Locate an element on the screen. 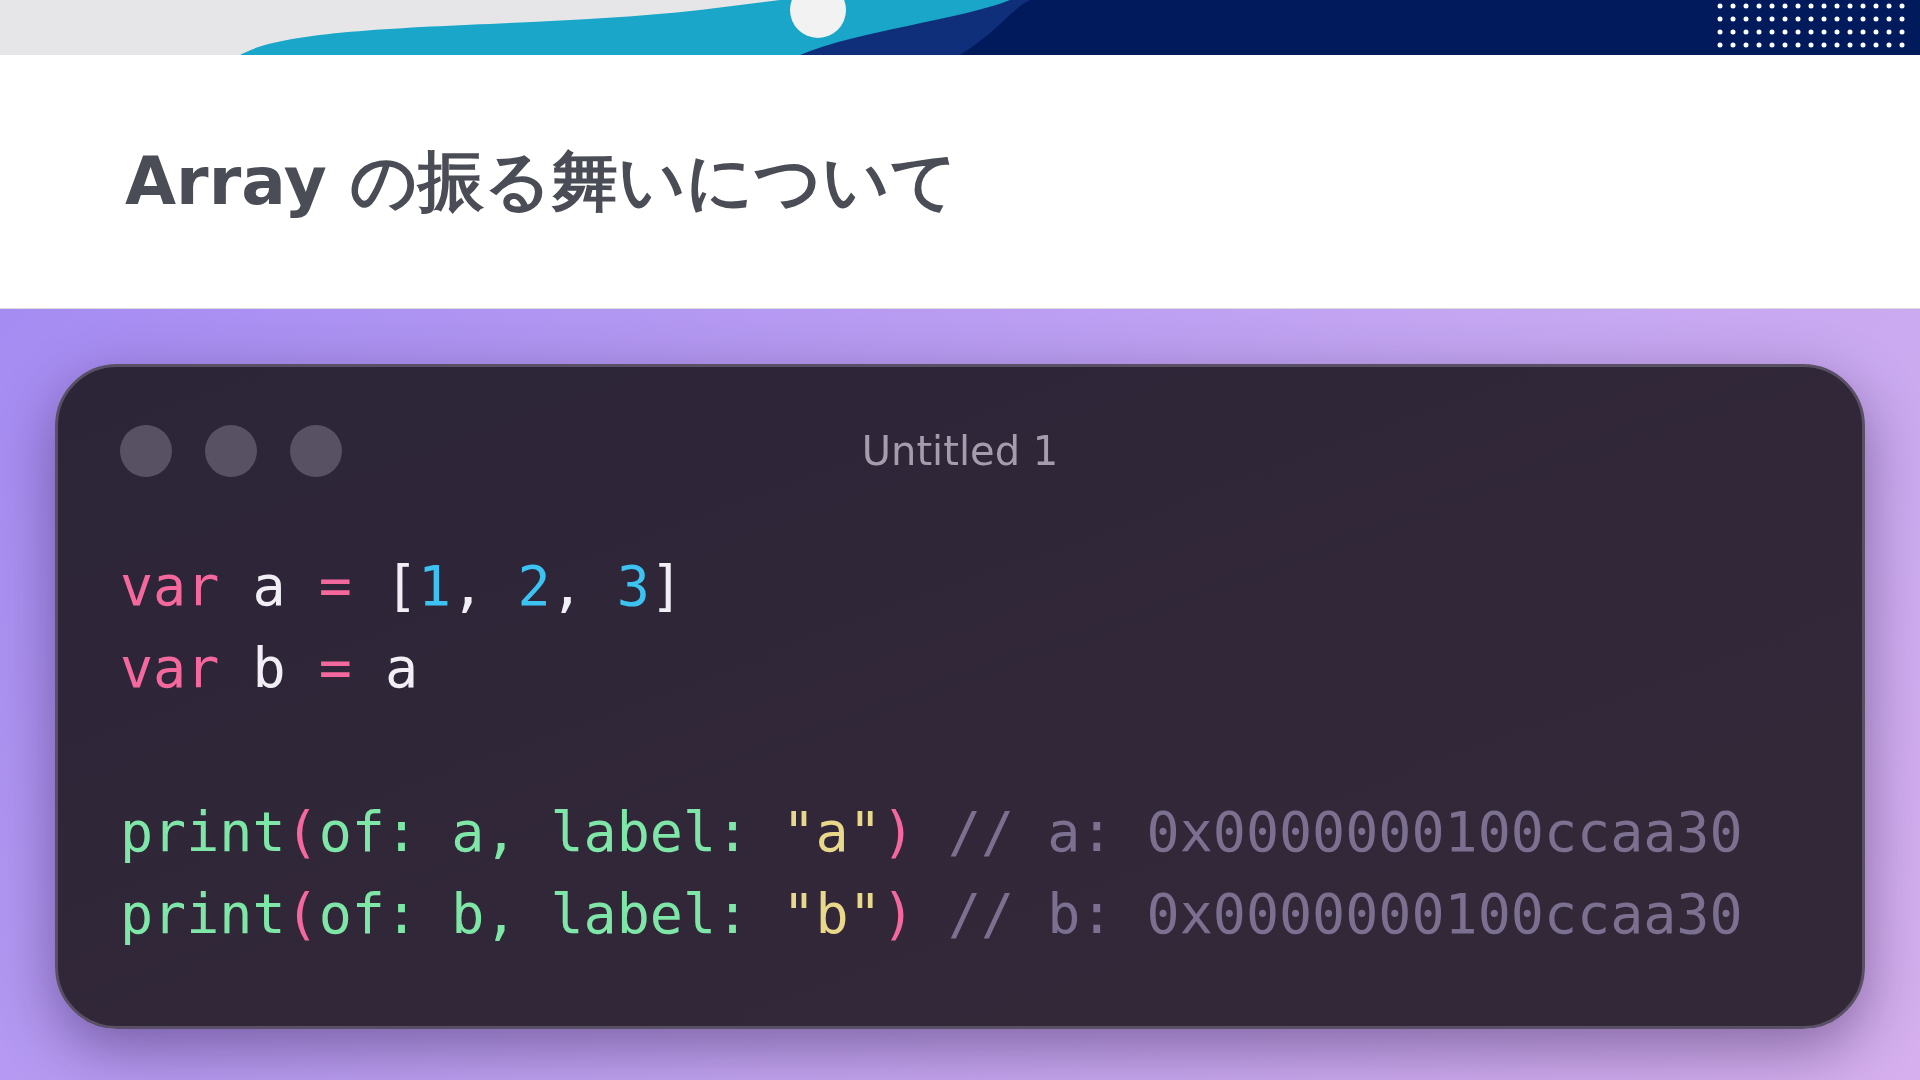 The height and width of the screenshot is (1080, 1920). slide-title: Array の振る舞いについて is located at coordinates (541, 181).